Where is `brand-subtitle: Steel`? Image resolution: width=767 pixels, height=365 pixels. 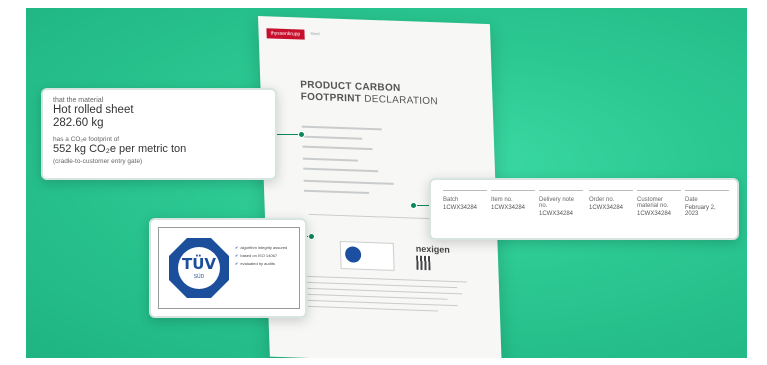 brand-subtitle: Steel is located at coordinates (315, 33).